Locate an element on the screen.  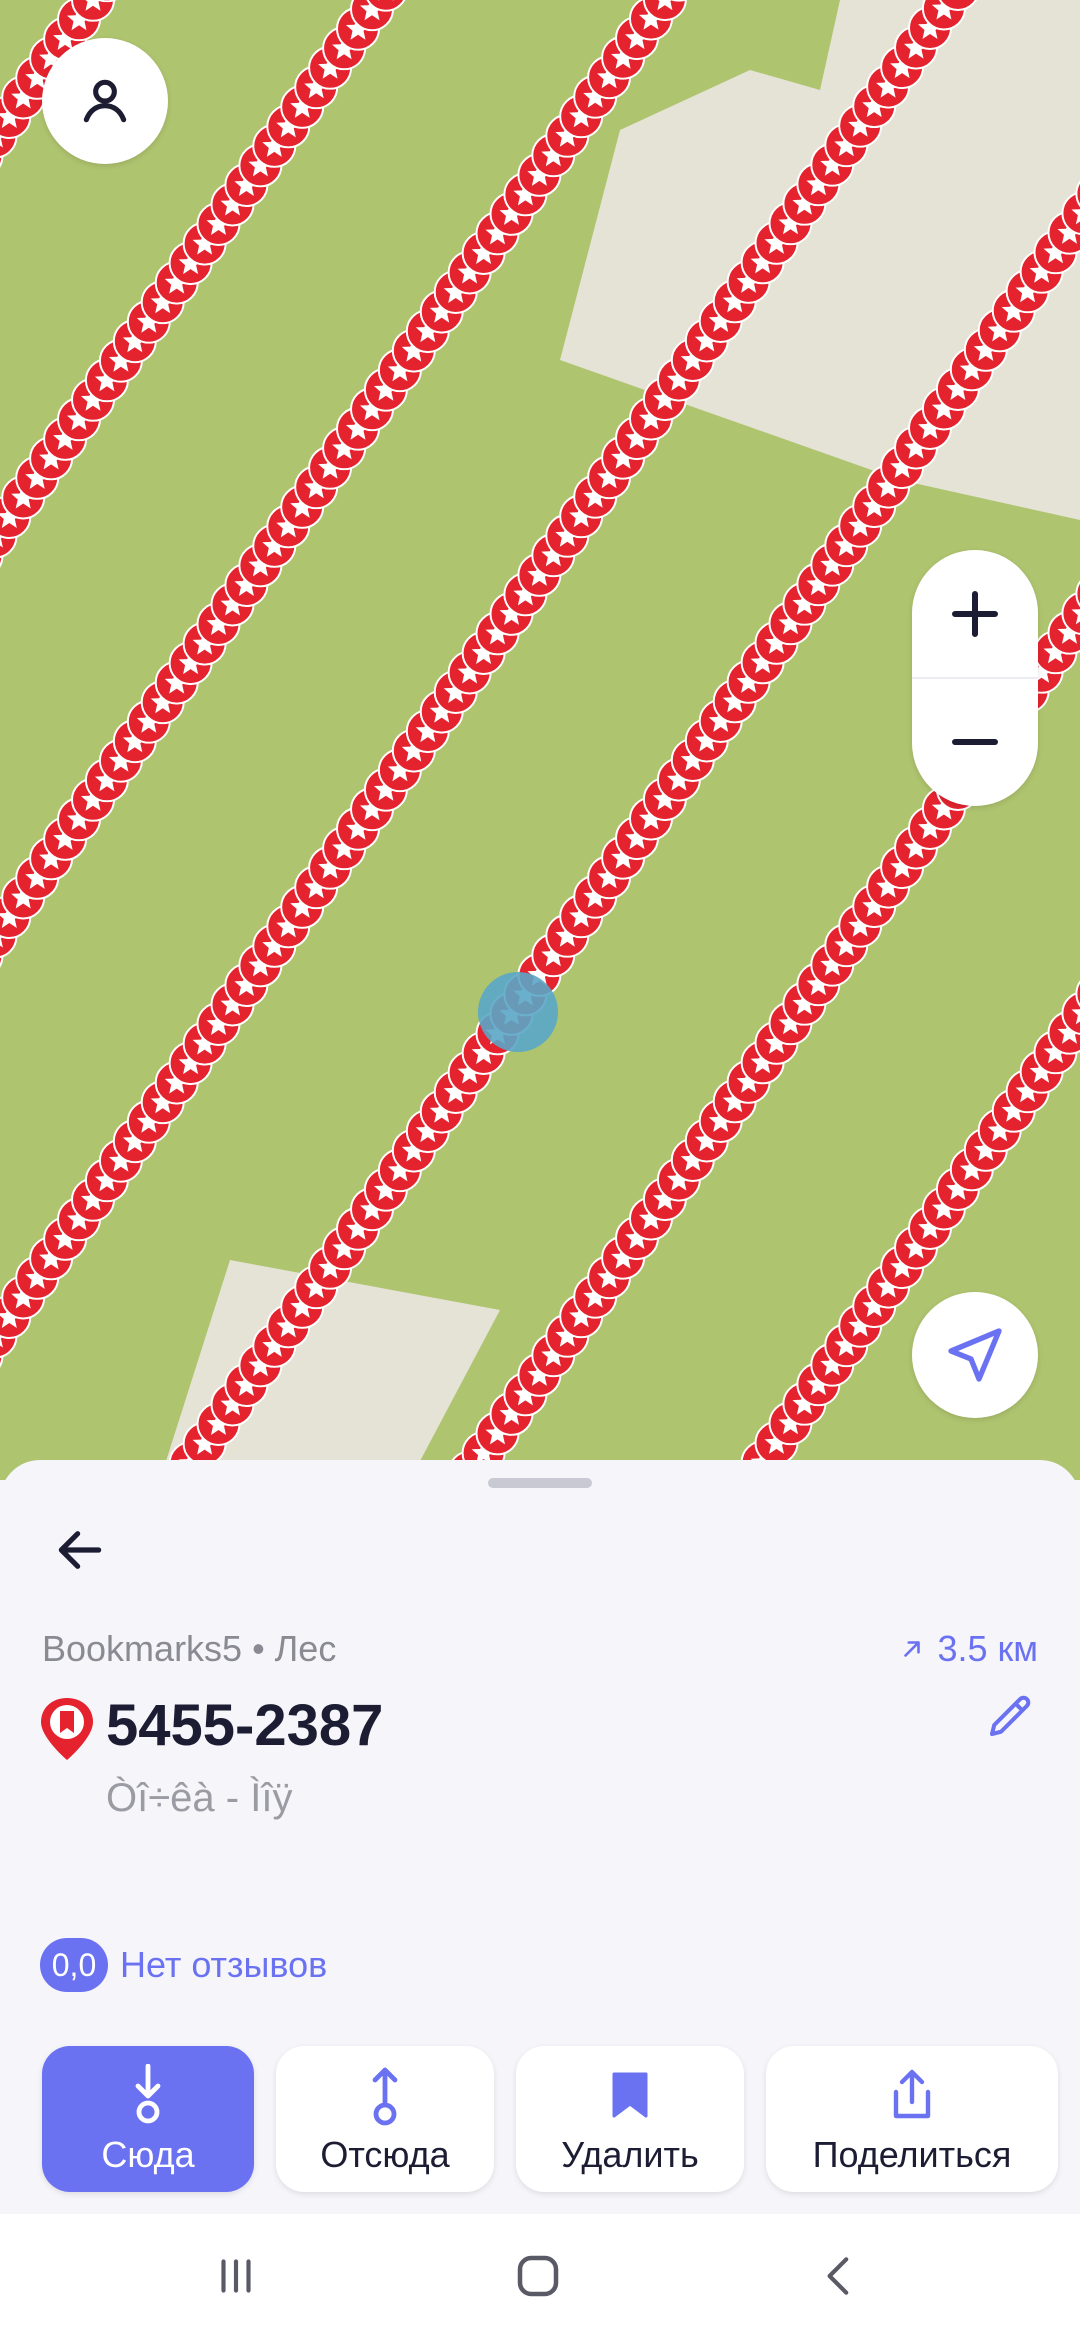
system-navigation-bar is located at coordinates (540, 2276).